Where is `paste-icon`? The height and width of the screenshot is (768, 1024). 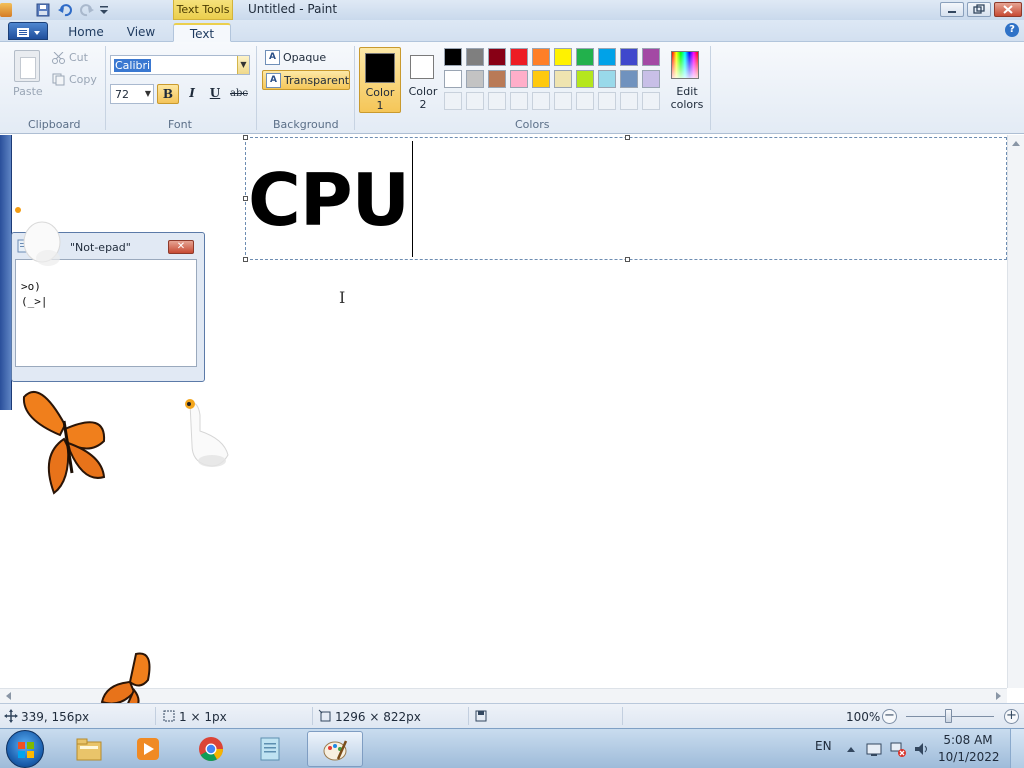 paste-icon is located at coordinates (27, 66).